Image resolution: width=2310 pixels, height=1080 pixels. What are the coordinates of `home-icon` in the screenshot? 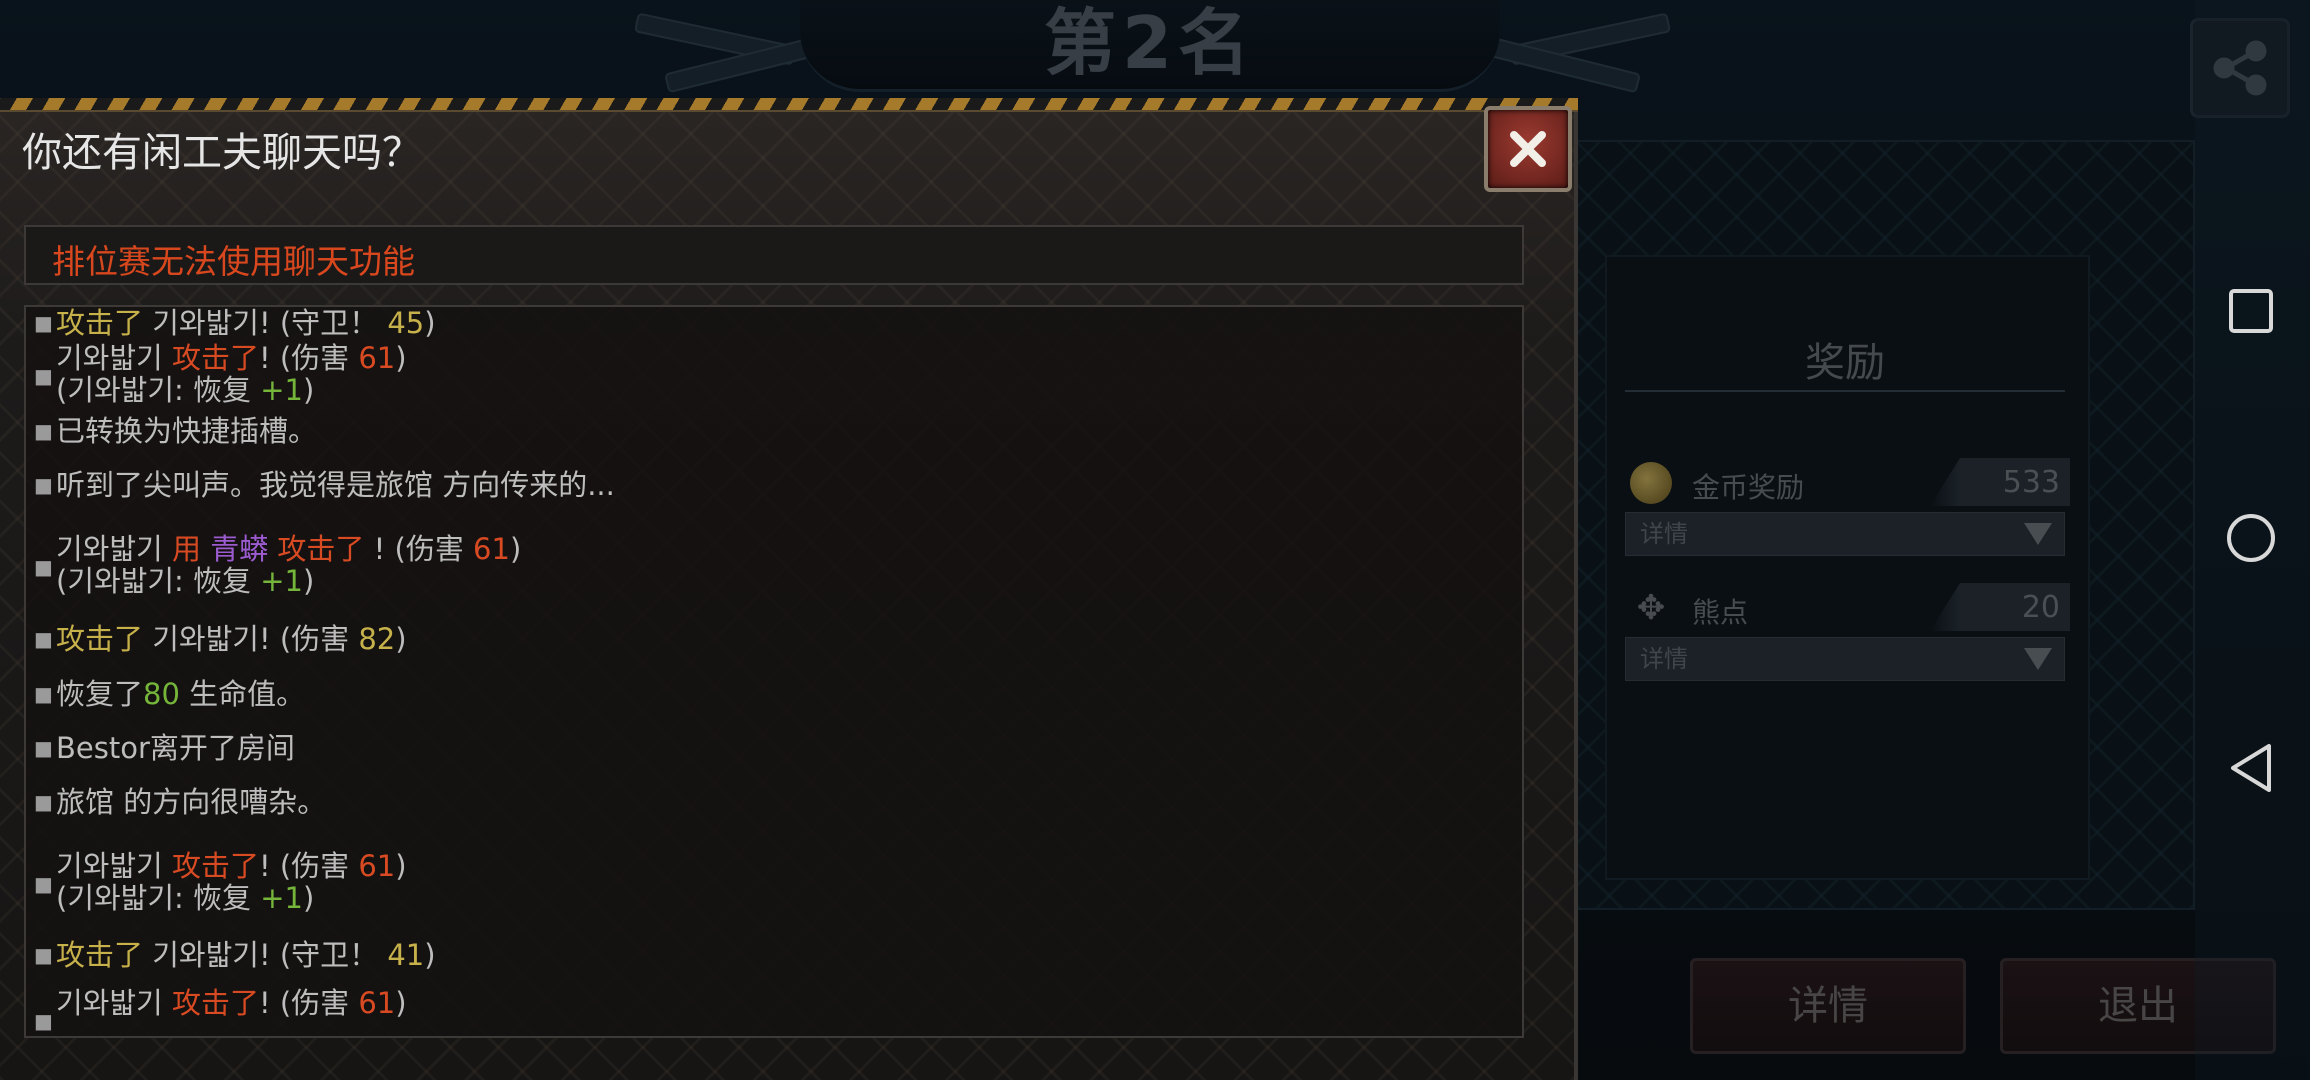 It's located at (2251, 538).